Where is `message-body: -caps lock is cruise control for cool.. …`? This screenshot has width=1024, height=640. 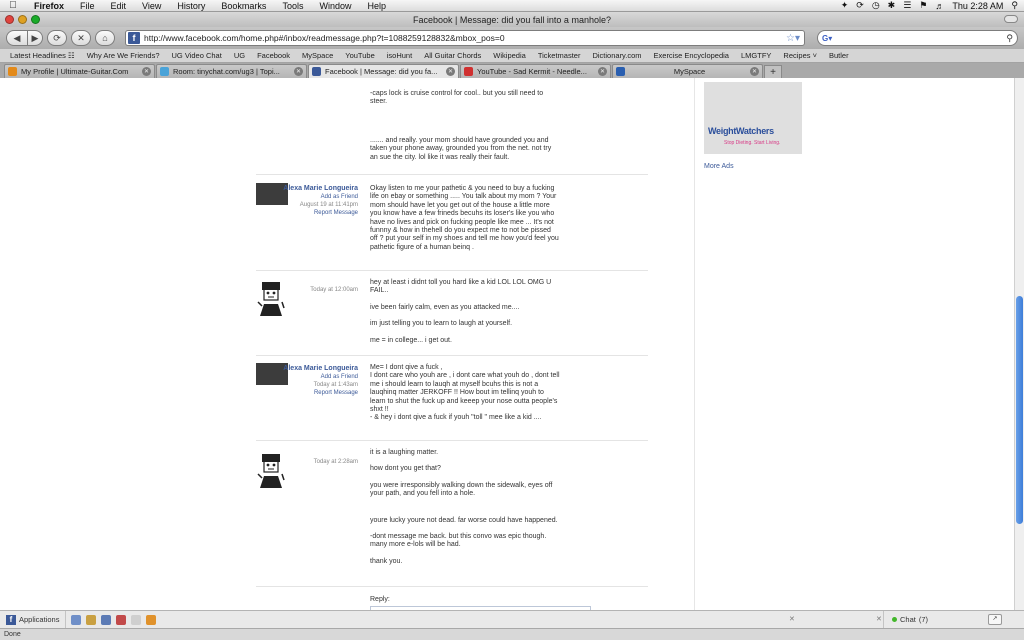 message-body: -caps lock is cruise control for cool.. … is located at coordinates (465, 130).